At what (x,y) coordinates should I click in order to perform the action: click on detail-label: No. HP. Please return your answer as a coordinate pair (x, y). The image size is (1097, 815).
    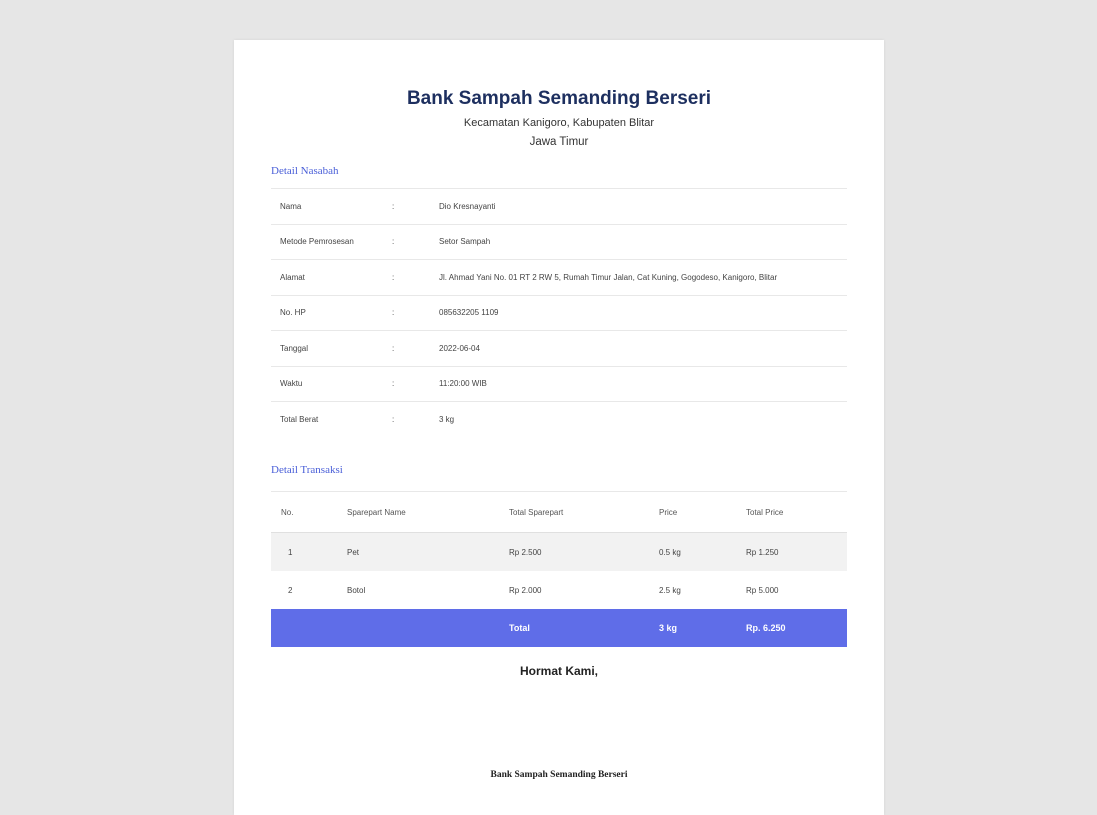
    Looking at the image, I should click on (325, 312).